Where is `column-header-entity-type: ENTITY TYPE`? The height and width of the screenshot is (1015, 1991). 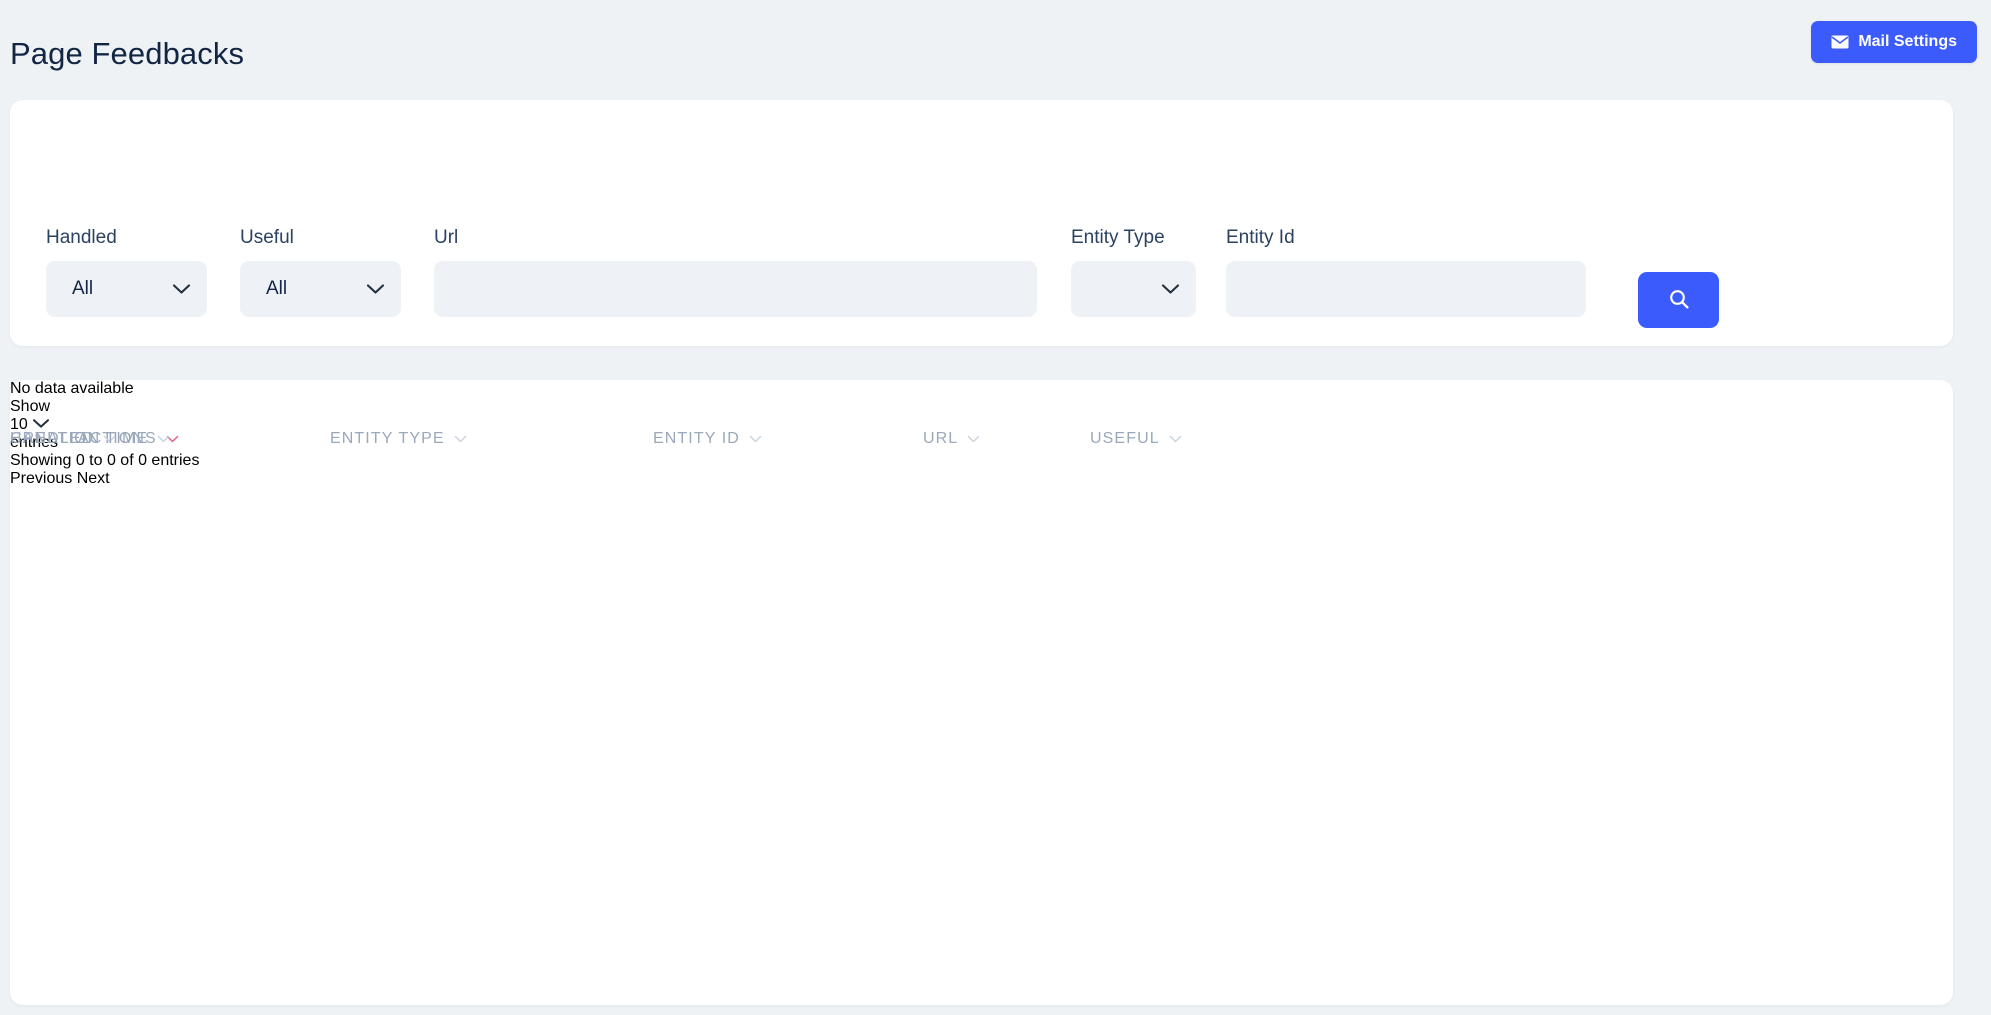
column-header-entity-type: ENTITY TYPE is located at coordinates (398, 439).